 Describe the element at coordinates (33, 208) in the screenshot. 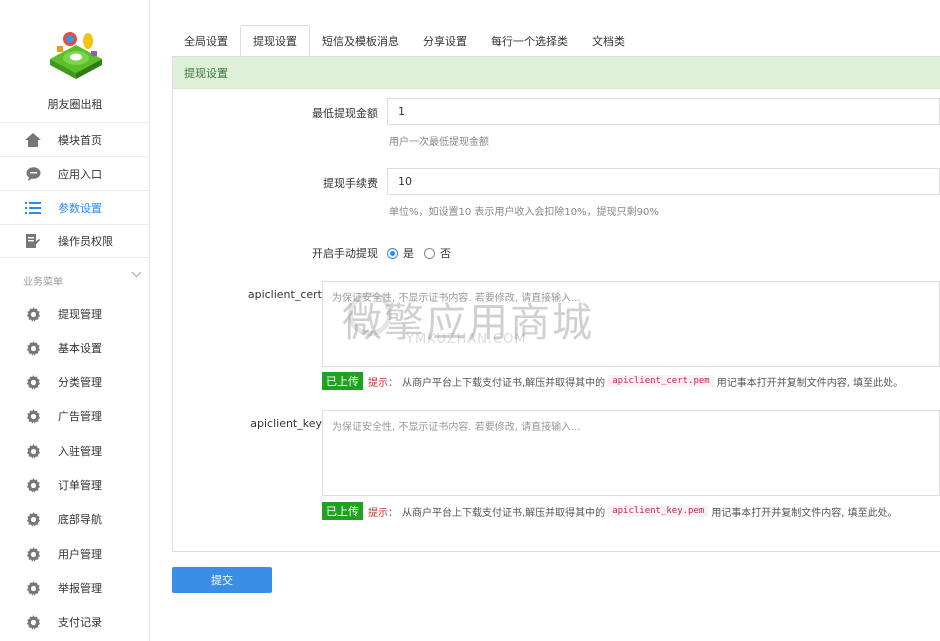

I see `list-settings-icon` at that location.